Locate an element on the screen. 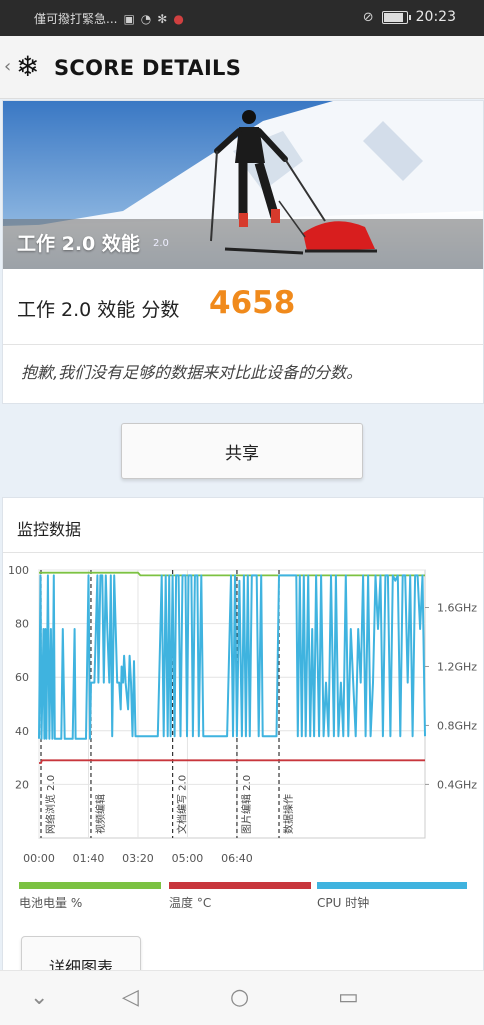 This screenshot has width=484, height=1025. y-right-tick-label: 0.4GHz is located at coordinates (457, 784).